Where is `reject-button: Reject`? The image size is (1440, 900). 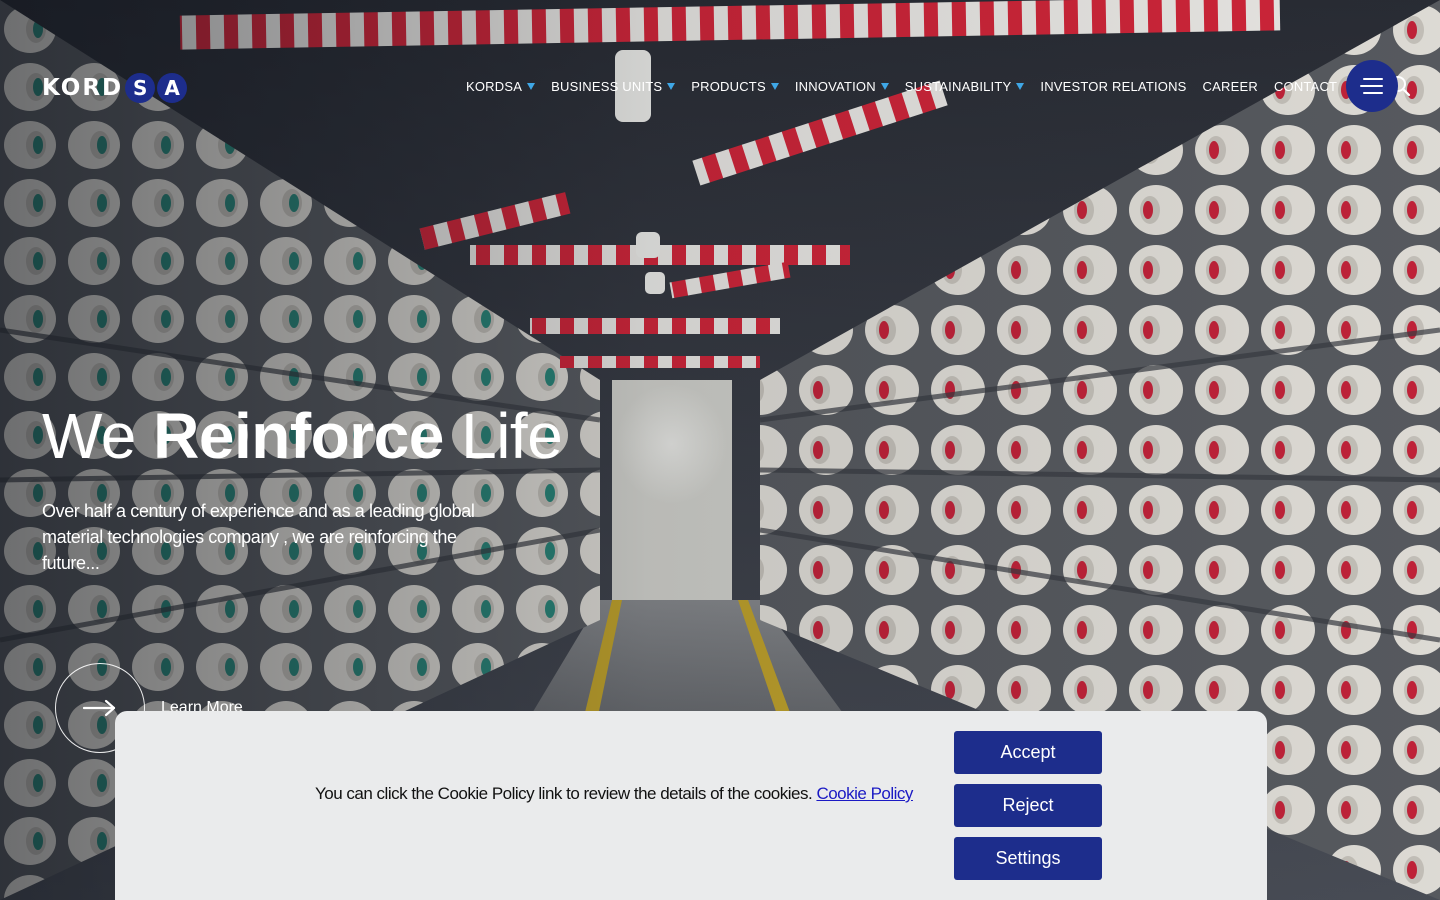
reject-button: Reject is located at coordinates (1028, 805).